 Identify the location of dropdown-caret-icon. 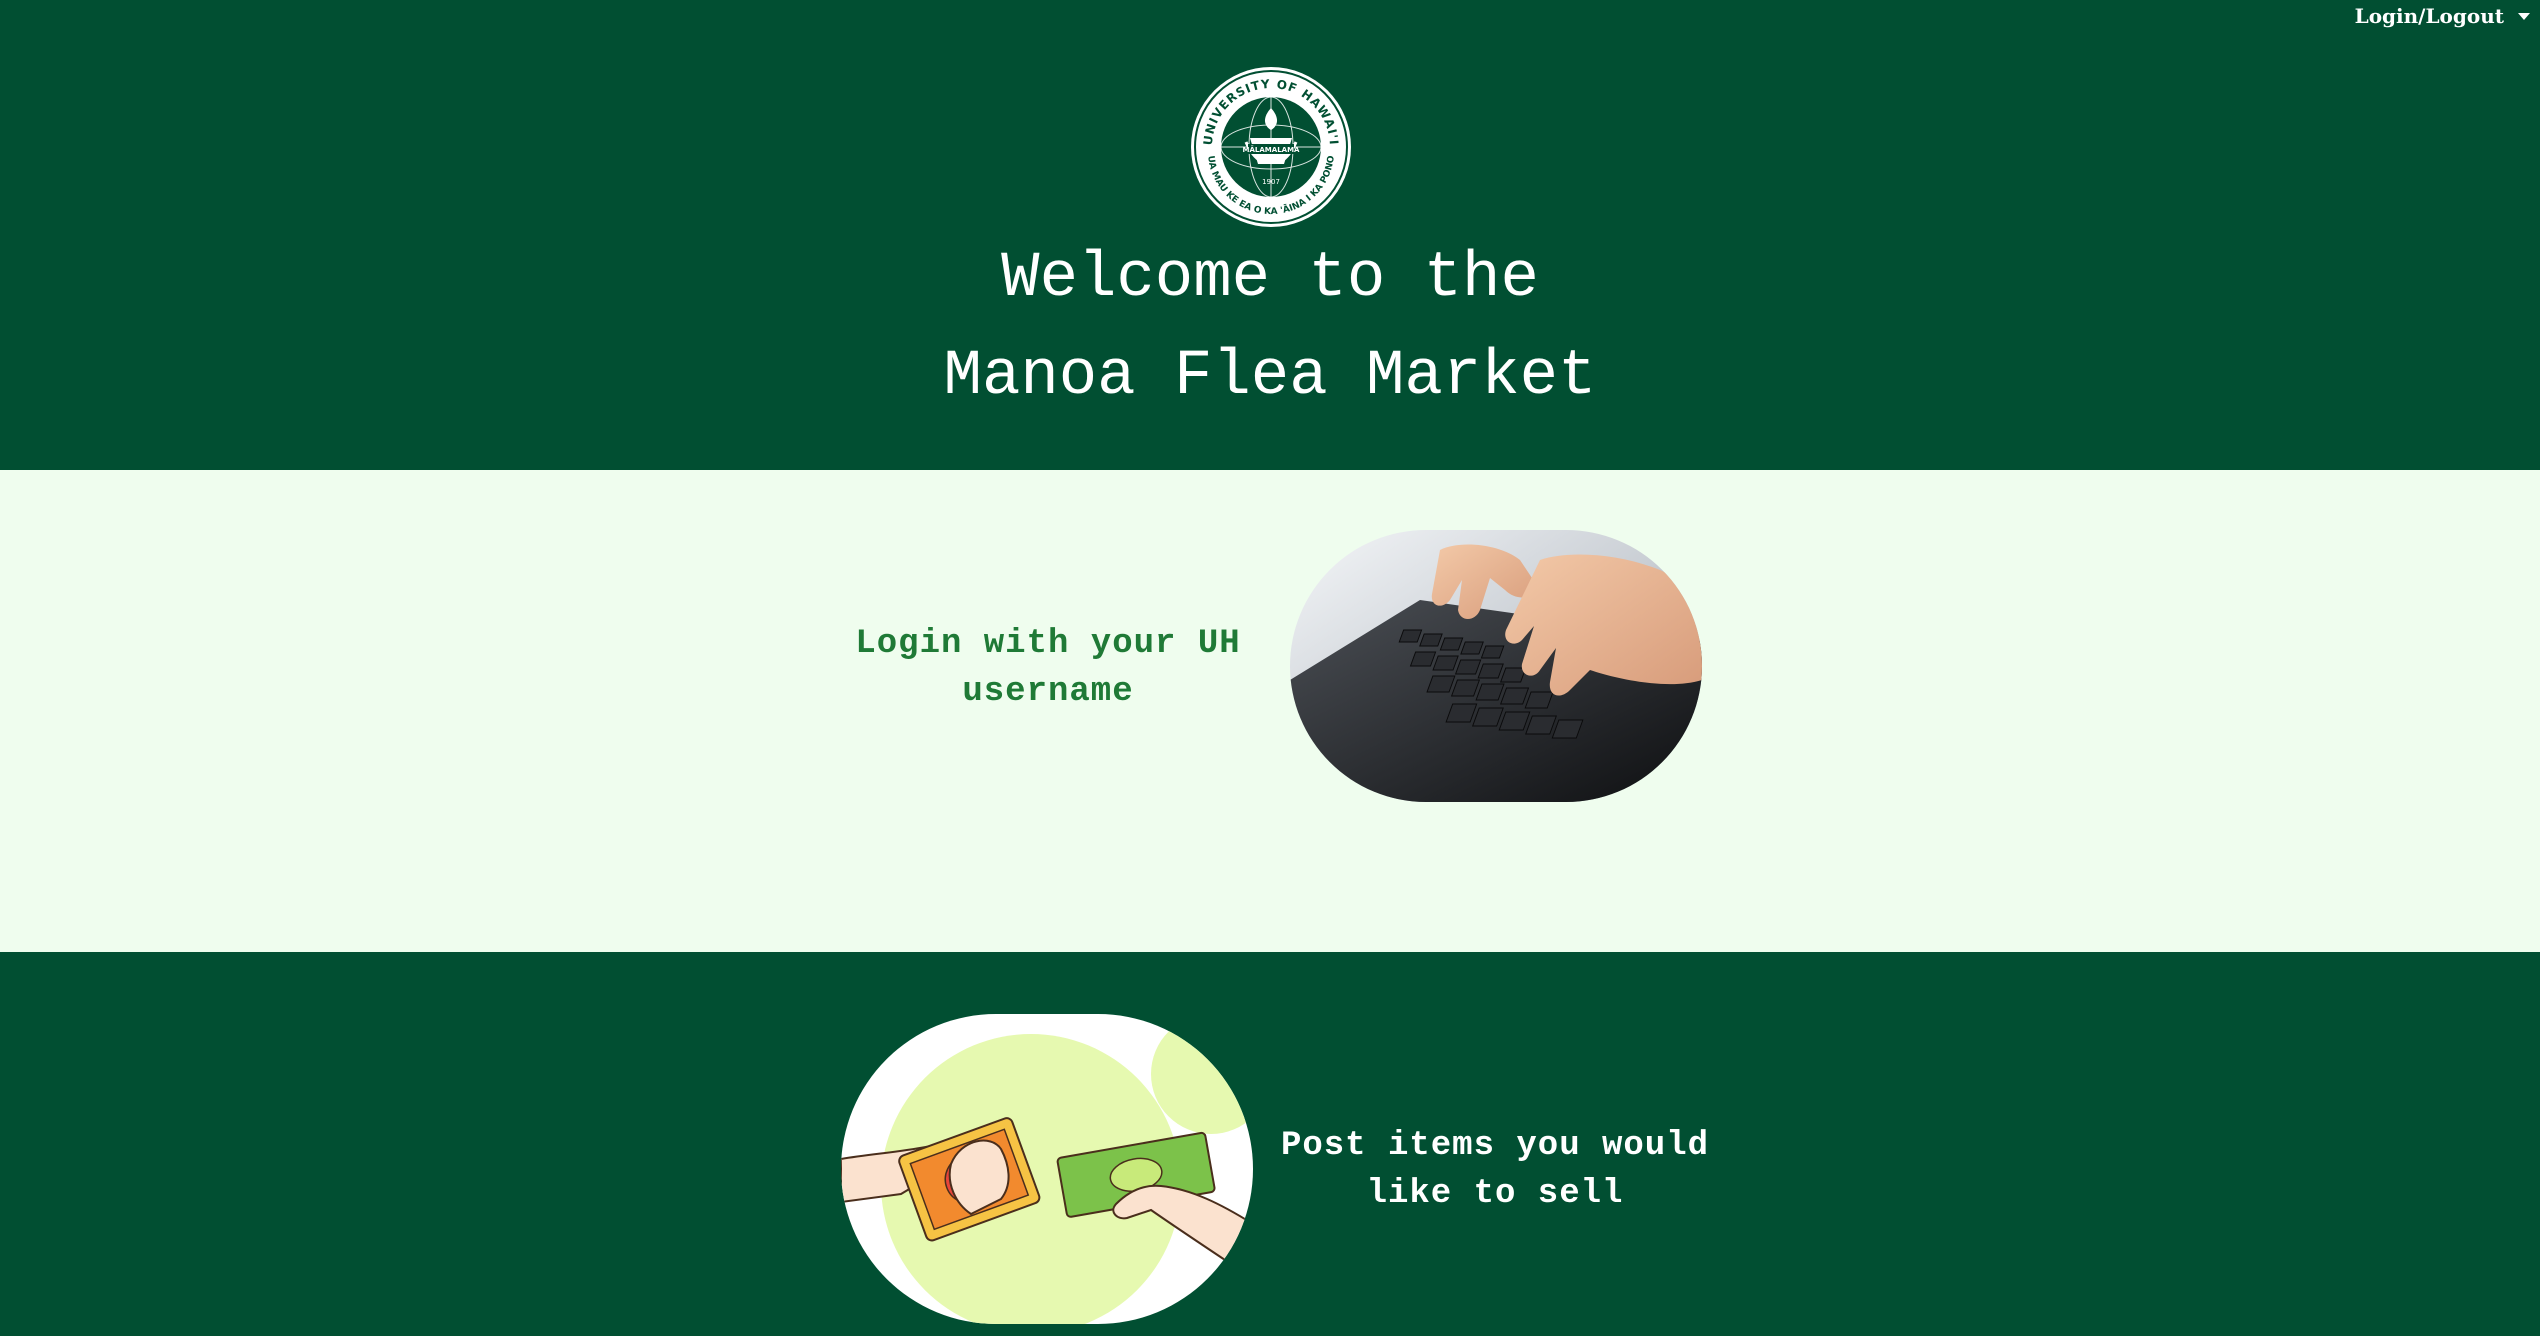
(2524, 16).